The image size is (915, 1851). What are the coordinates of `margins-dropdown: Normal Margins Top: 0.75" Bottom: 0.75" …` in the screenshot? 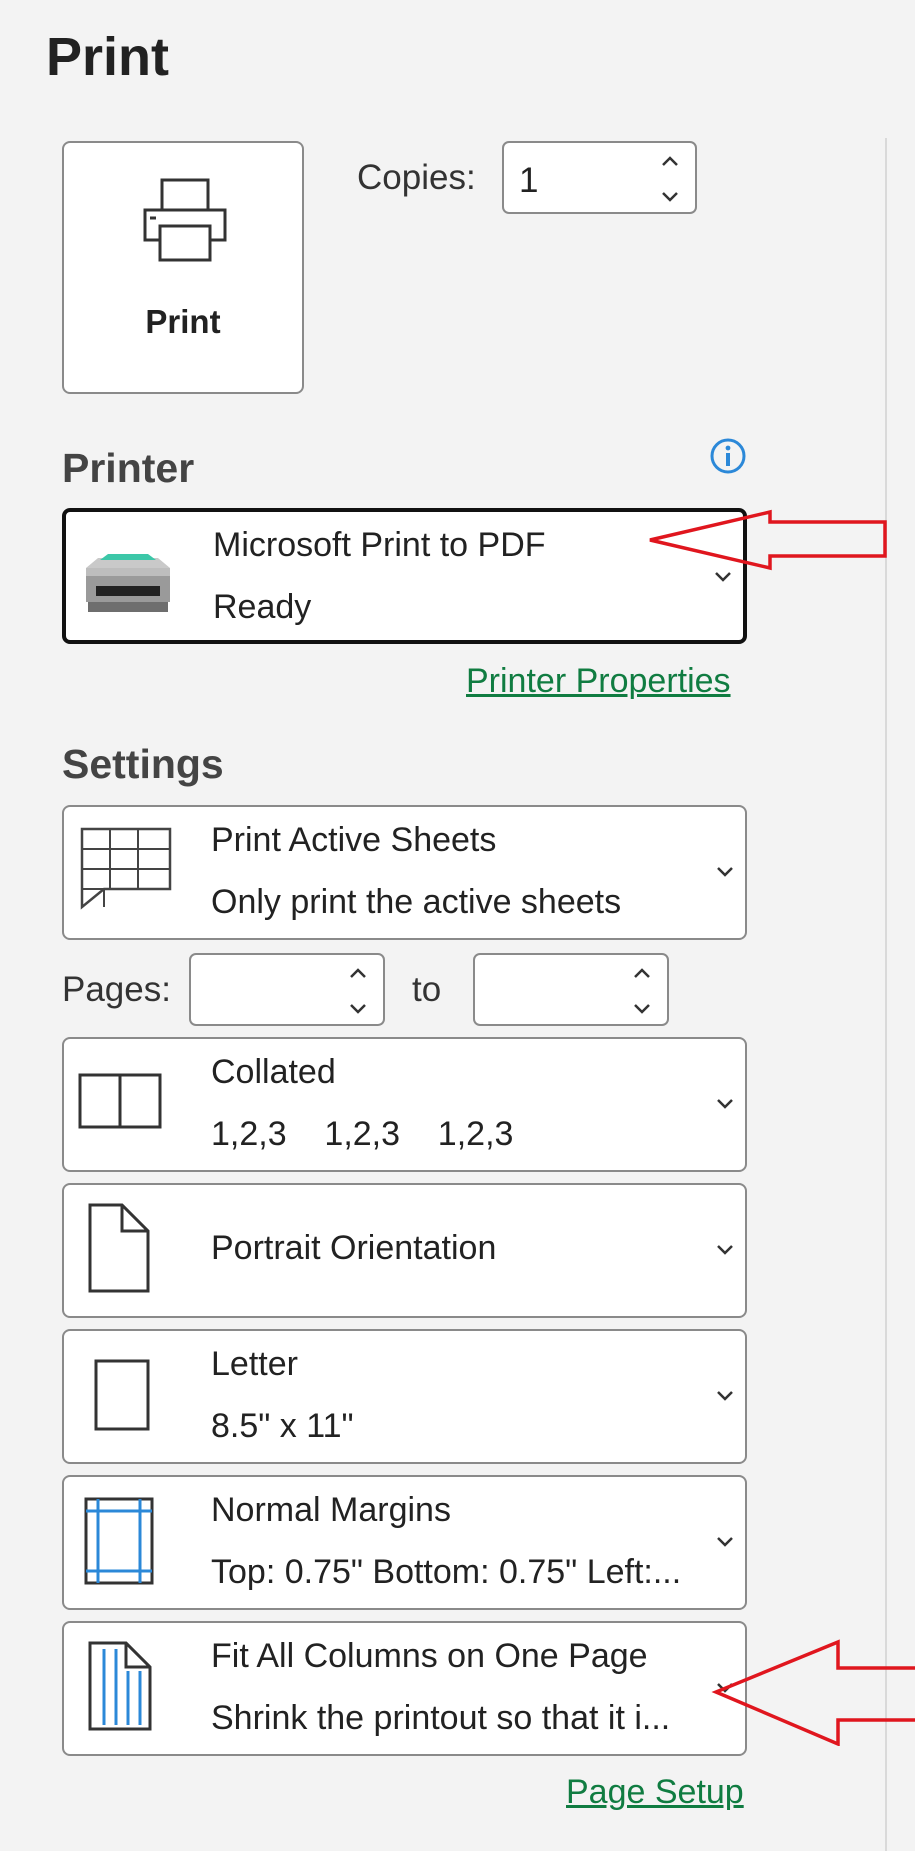 It's located at (404, 1542).